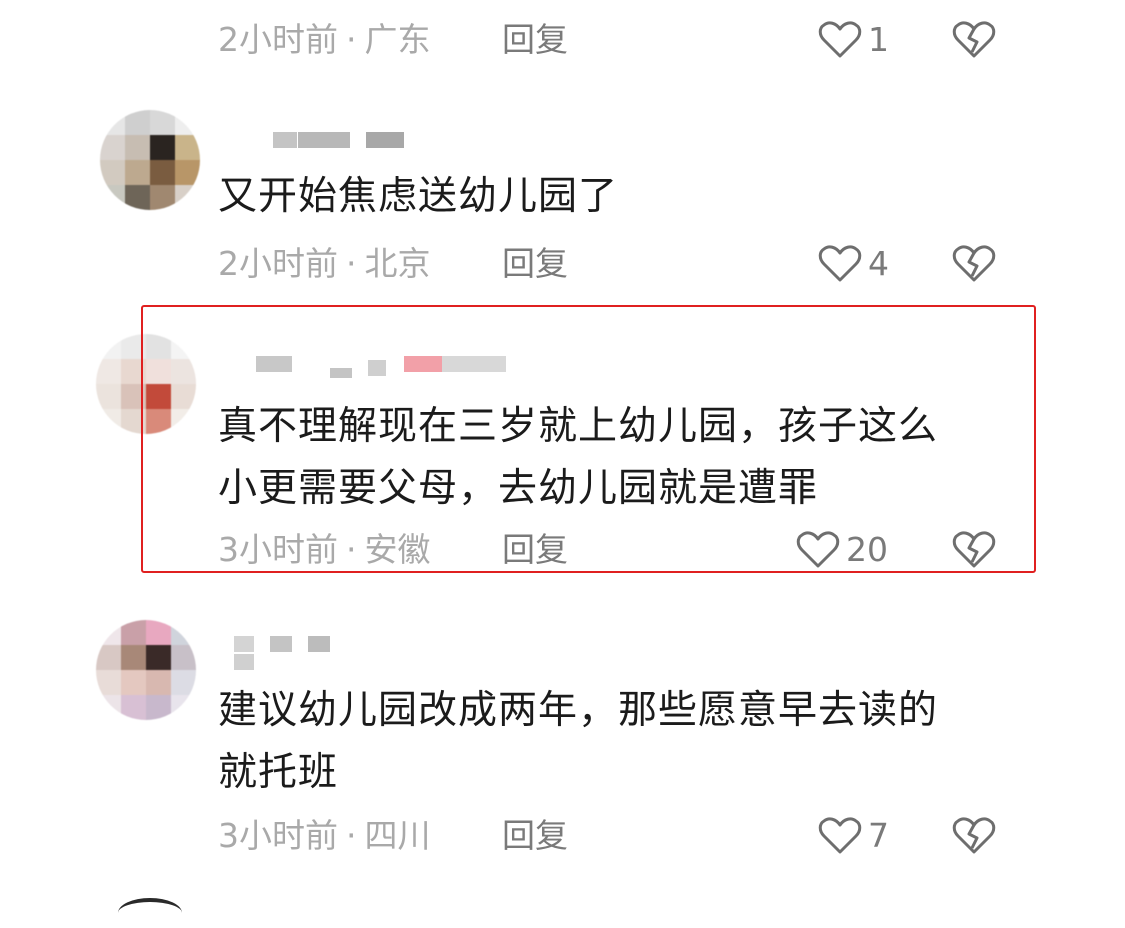 Image resolution: width=1125 pixels, height=928 pixels. I want to click on comment-text-line: 又开始焦虑送幼儿园了, so click(418, 196).